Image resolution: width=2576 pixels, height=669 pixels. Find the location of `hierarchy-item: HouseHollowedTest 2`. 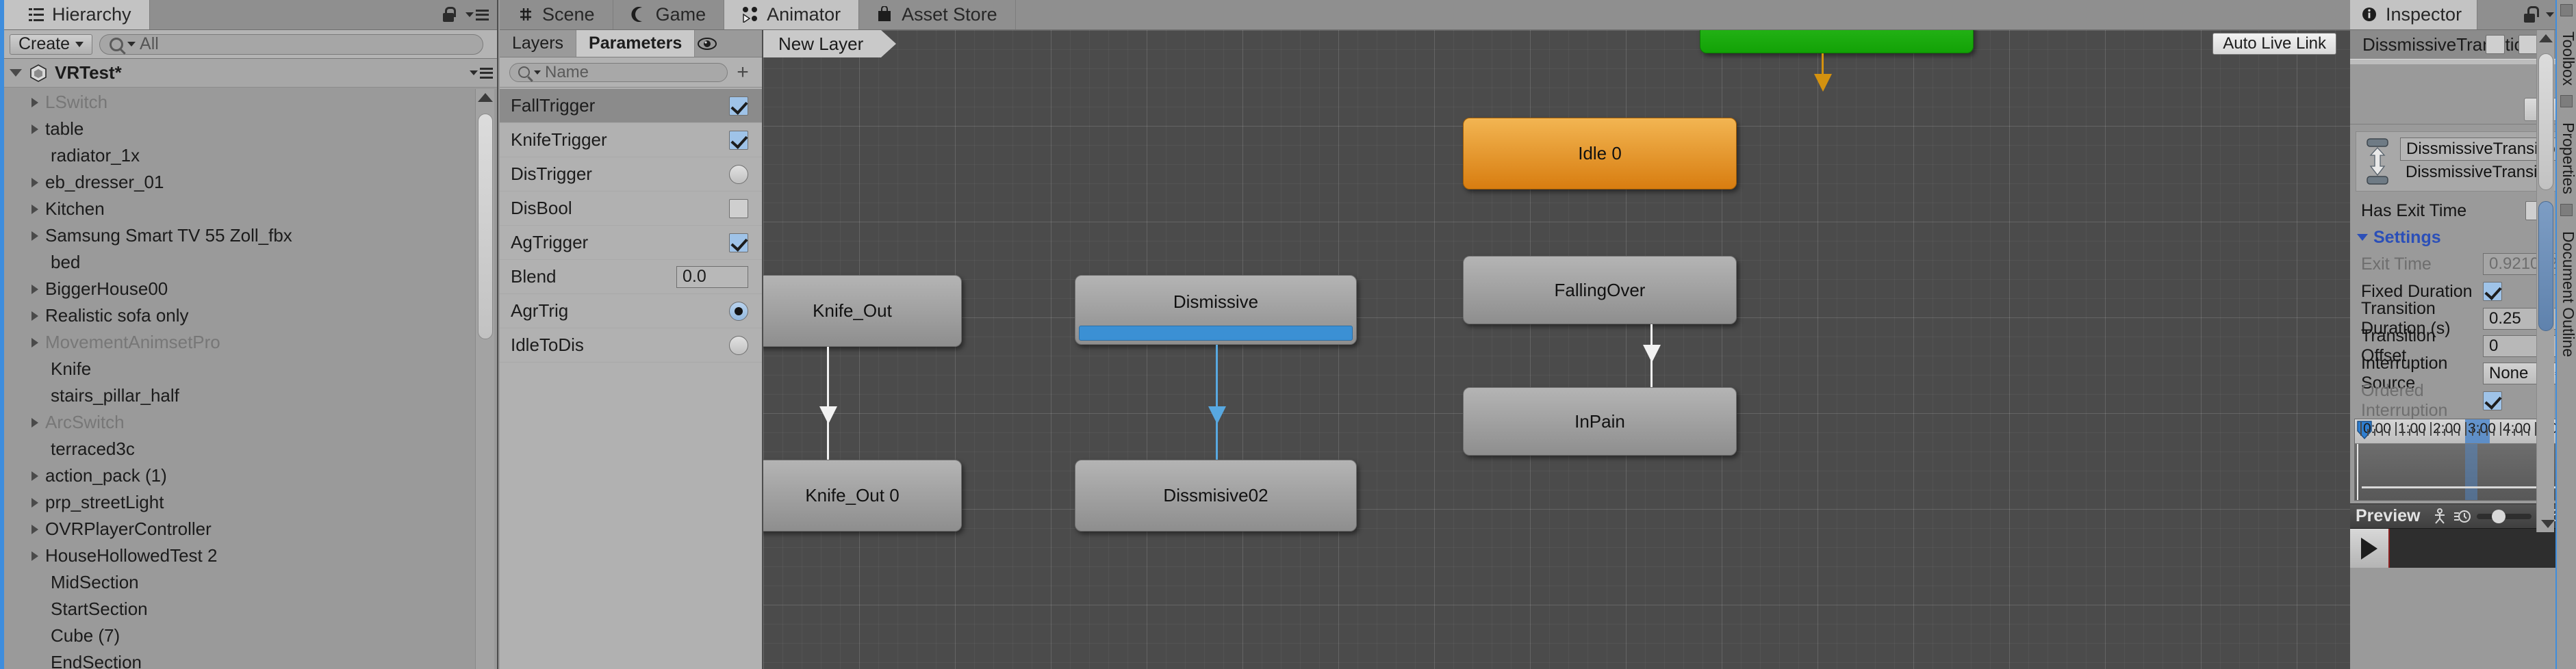

hierarchy-item: HouseHollowedTest 2 is located at coordinates (238, 555).